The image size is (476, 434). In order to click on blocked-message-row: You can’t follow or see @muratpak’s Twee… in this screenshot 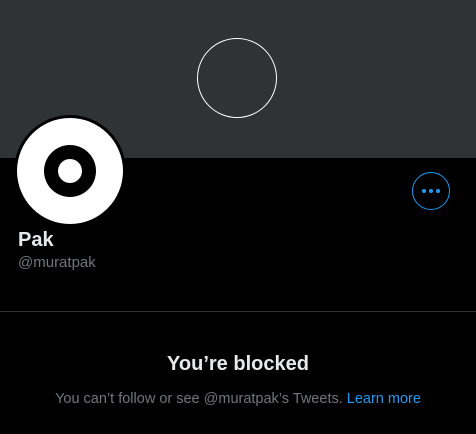, I will do `click(238, 399)`.